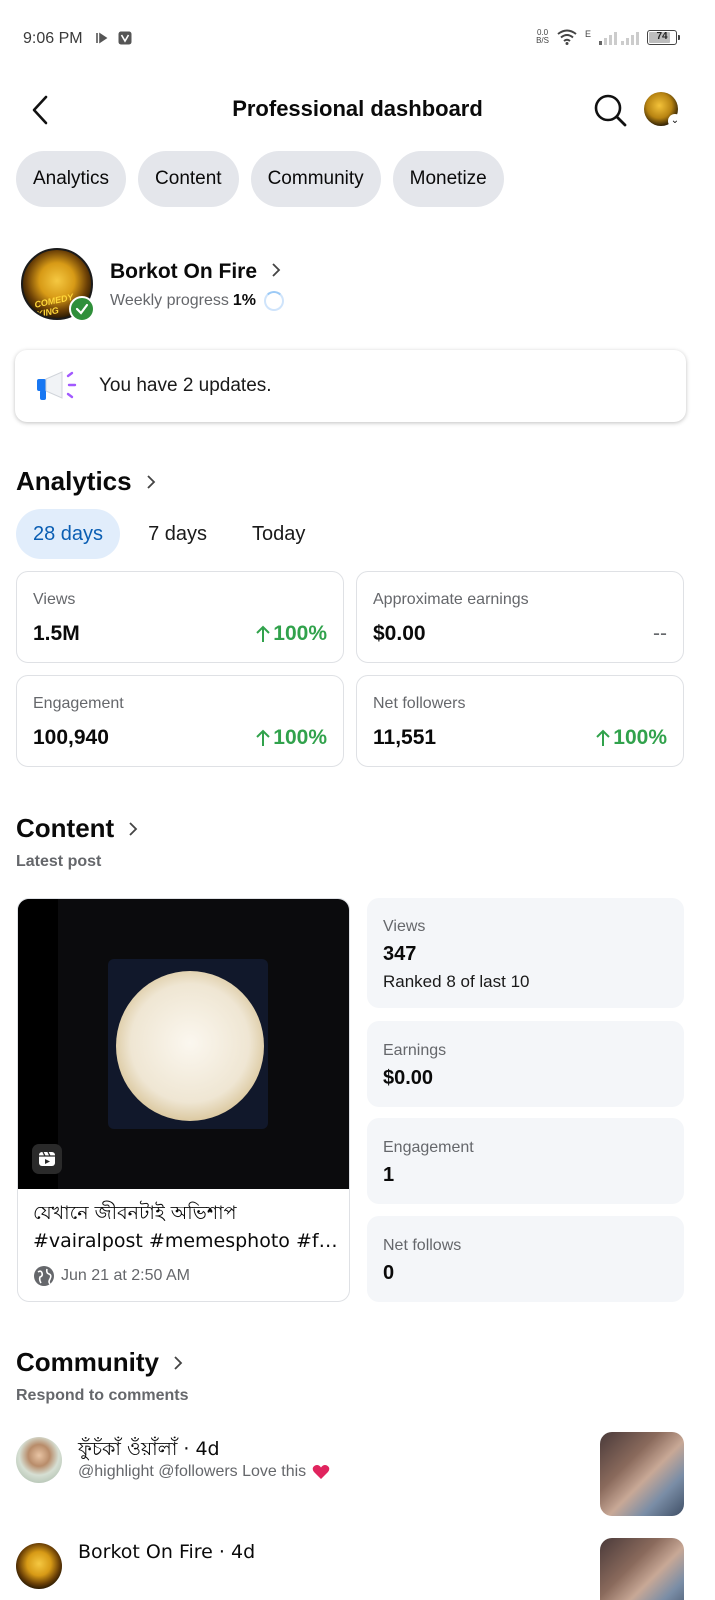  What do you see at coordinates (520, 721) in the screenshot?
I see `metric-card-net-followers: Net followers 11,551 100%` at bounding box center [520, 721].